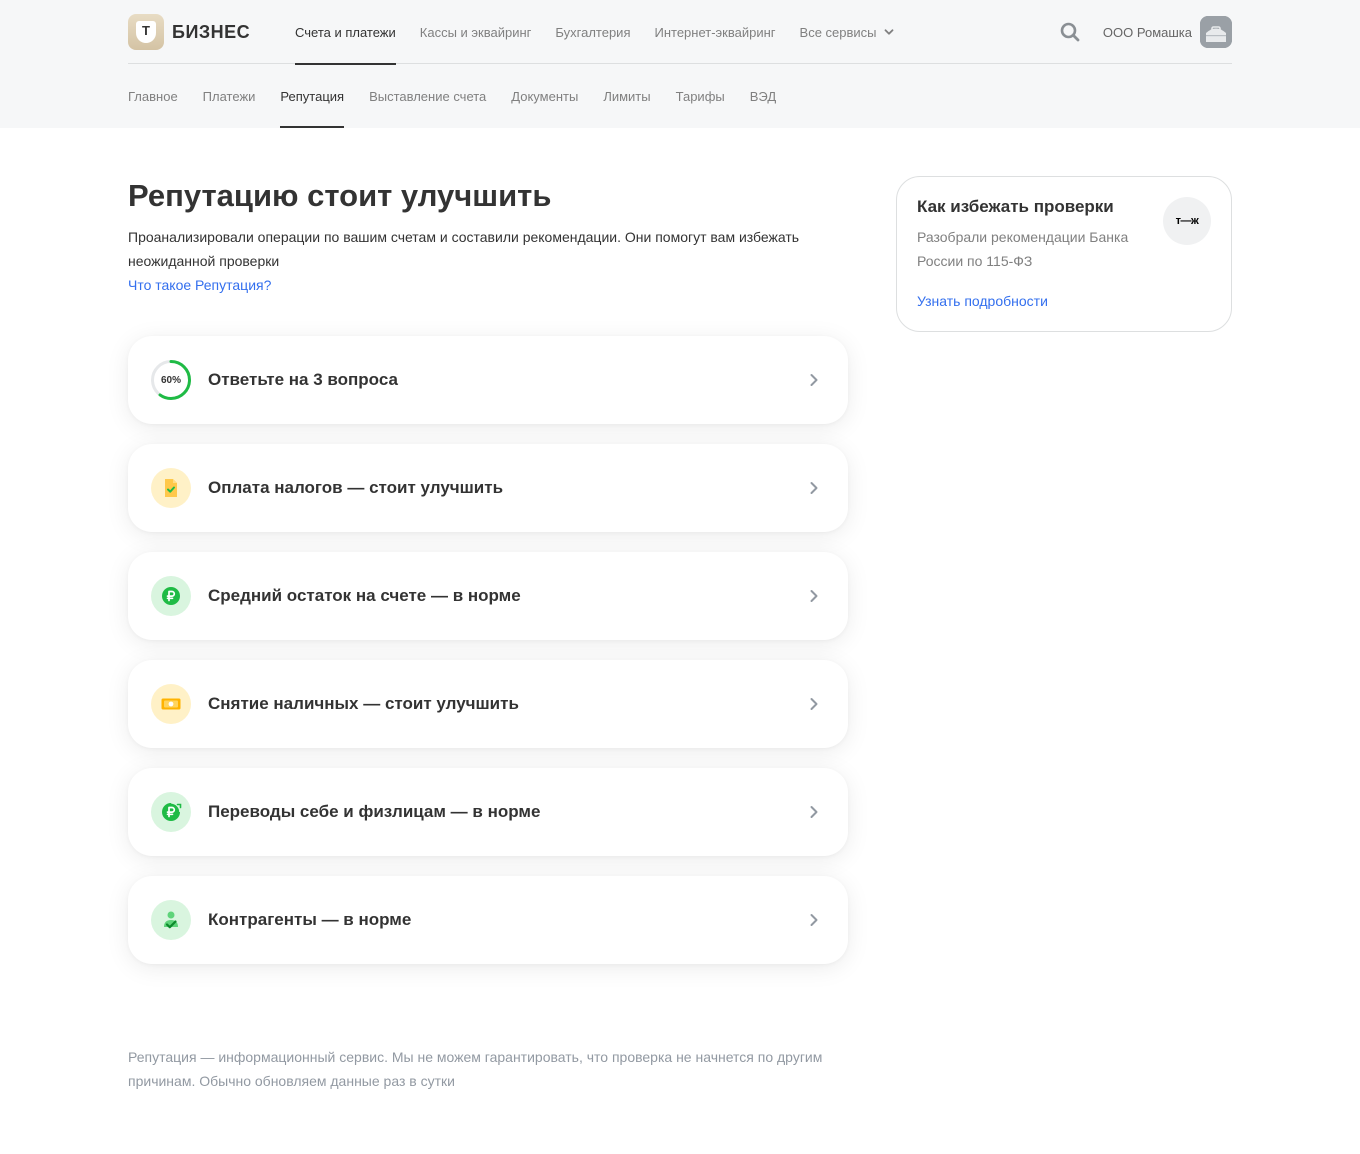 The image size is (1360, 1154). Describe the element at coordinates (356, 487) in the screenshot. I see `card-label: Оплата налогов — стоит улучшить` at that location.